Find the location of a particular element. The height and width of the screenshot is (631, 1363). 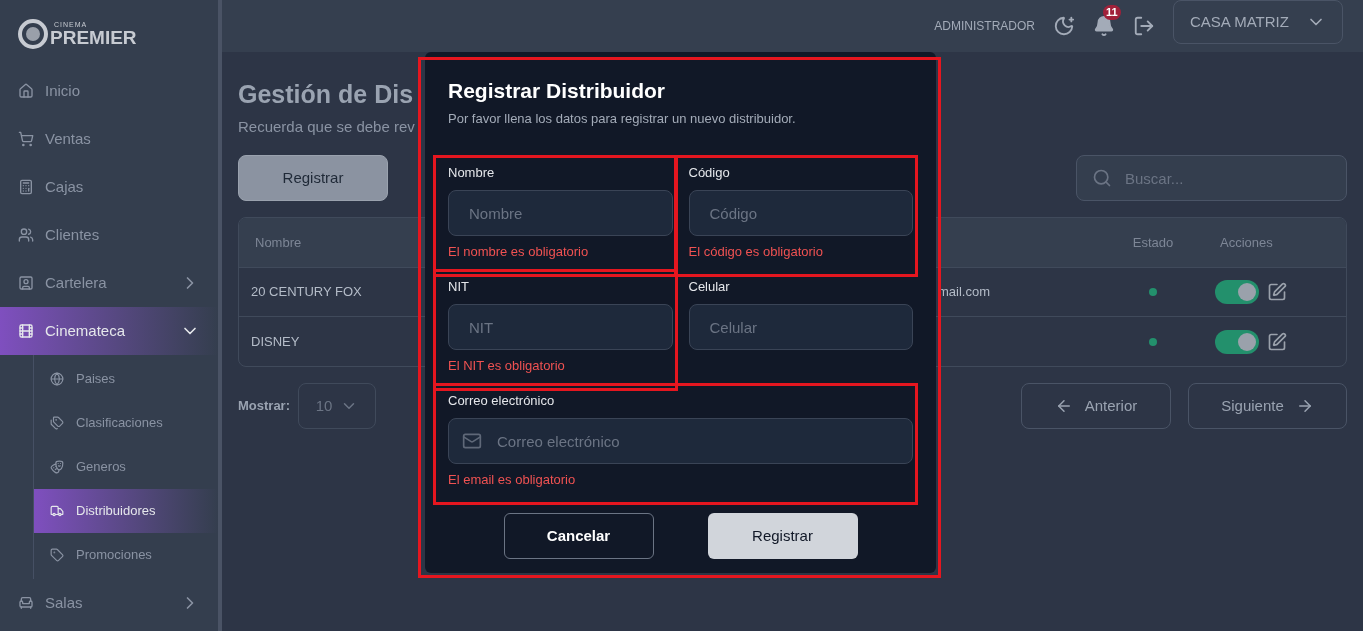

column-header: Acciones is located at coordinates (1246, 242).